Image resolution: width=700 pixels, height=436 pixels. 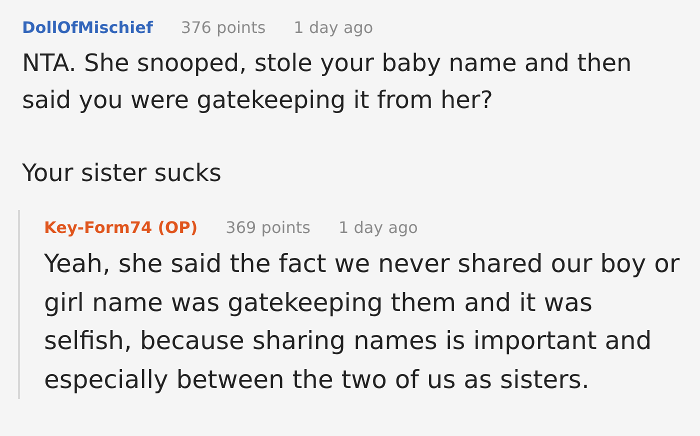 What do you see at coordinates (122, 173) in the screenshot?
I see `comment-text: Your sister sucks` at bounding box center [122, 173].